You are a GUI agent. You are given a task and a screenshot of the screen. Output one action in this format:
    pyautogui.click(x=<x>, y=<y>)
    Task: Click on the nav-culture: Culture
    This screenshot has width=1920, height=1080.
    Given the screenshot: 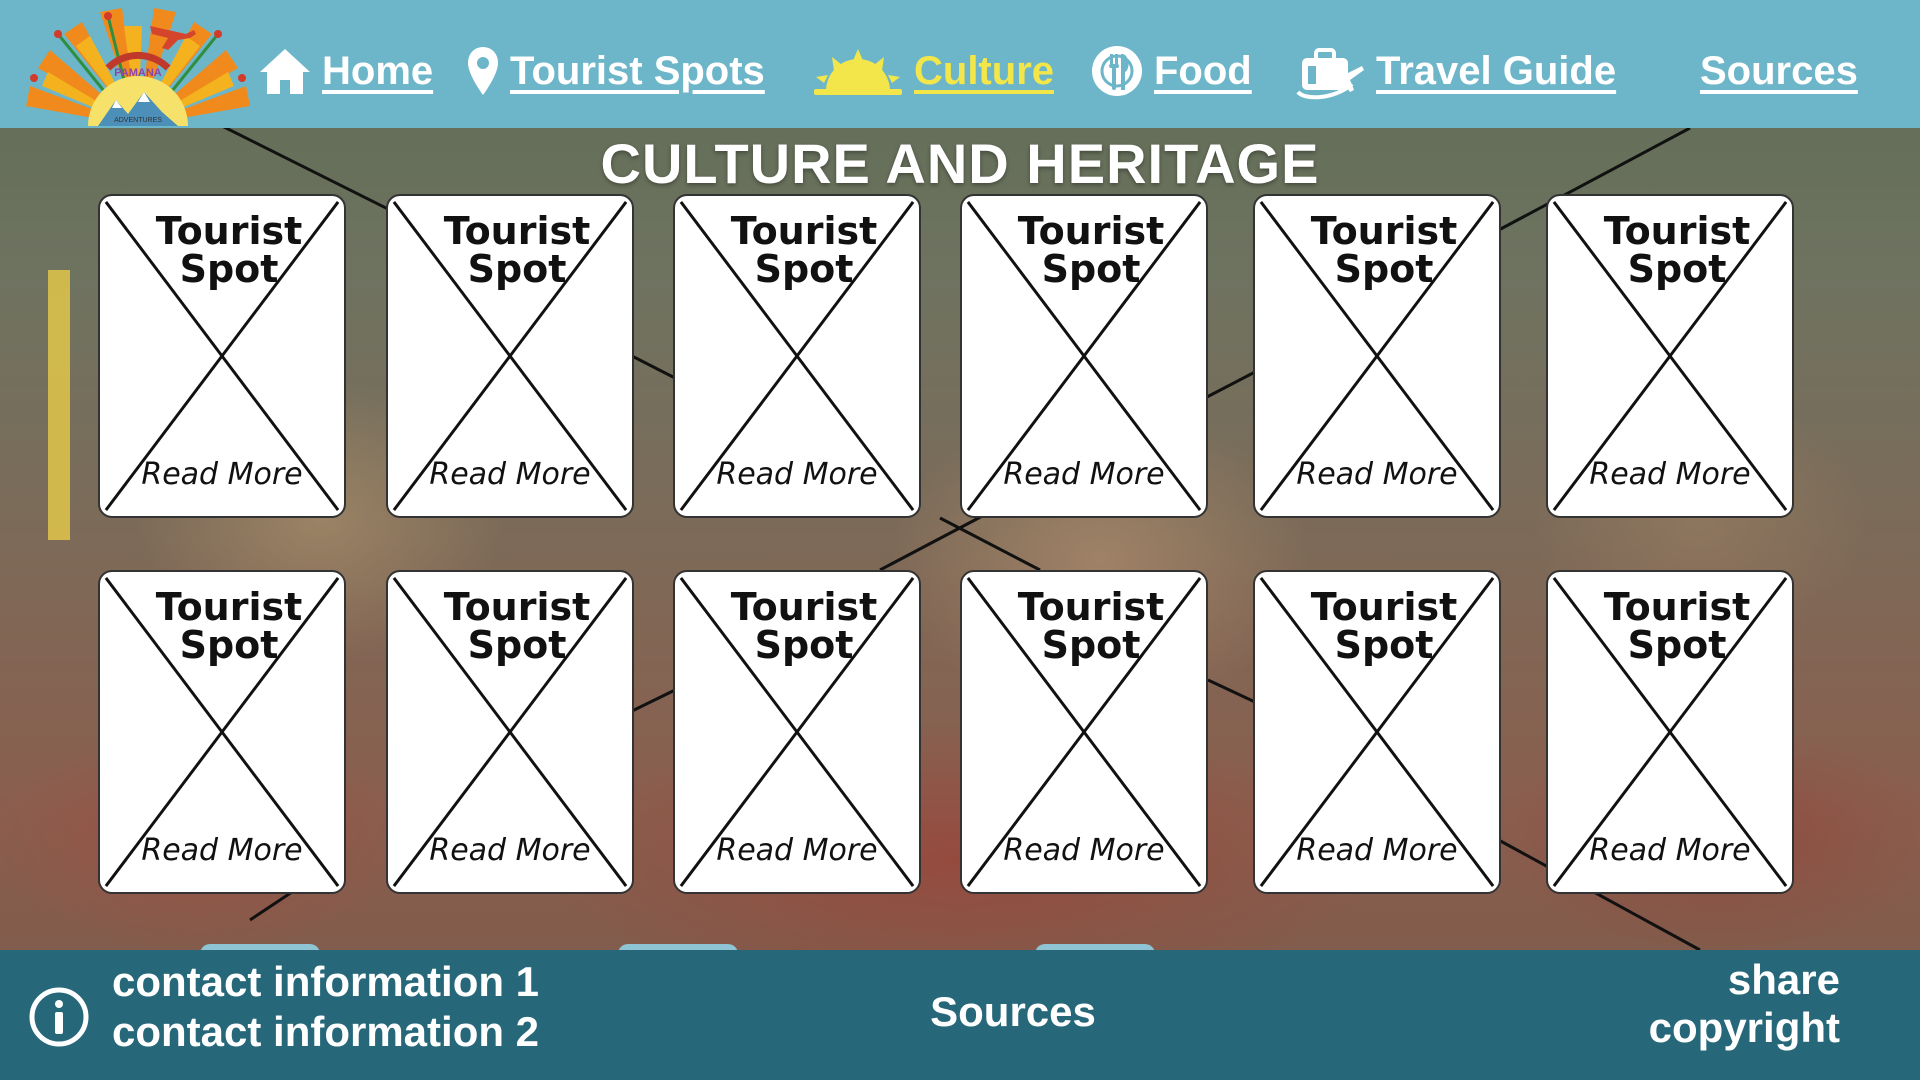 What is the action you would take?
    pyautogui.click(x=933, y=71)
    